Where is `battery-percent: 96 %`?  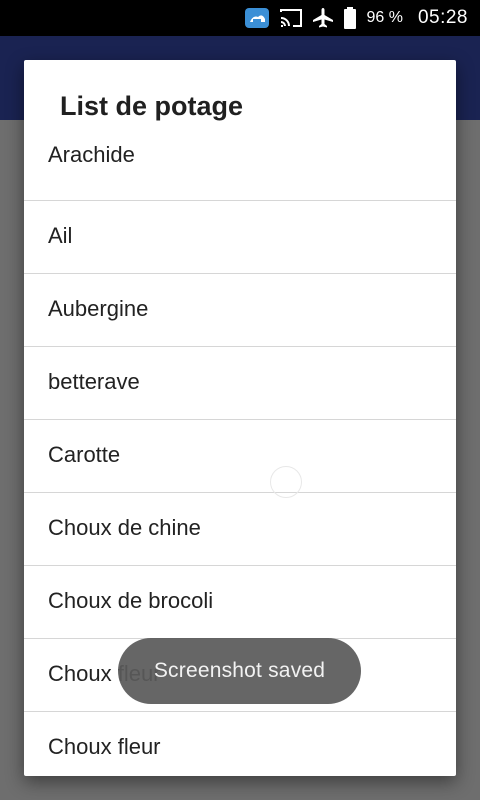 battery-percent: 96 % is located at coordinates (384, 17).